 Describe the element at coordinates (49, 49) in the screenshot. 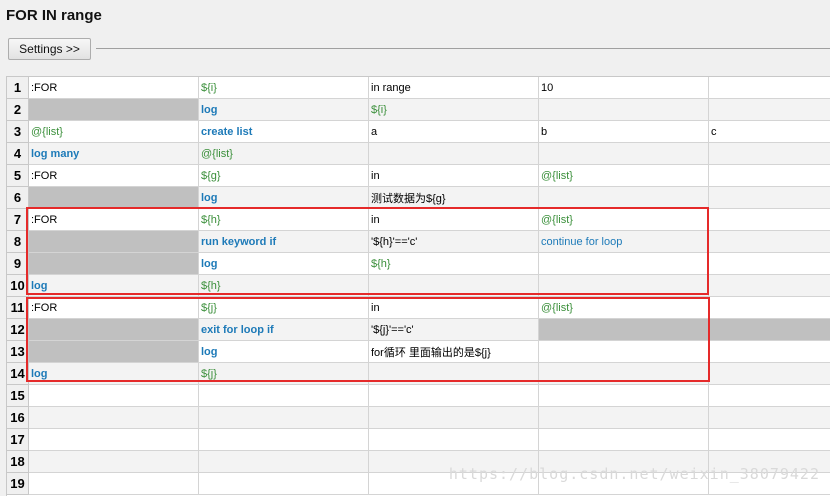

I see `settings-button: Settings >>` at that location.